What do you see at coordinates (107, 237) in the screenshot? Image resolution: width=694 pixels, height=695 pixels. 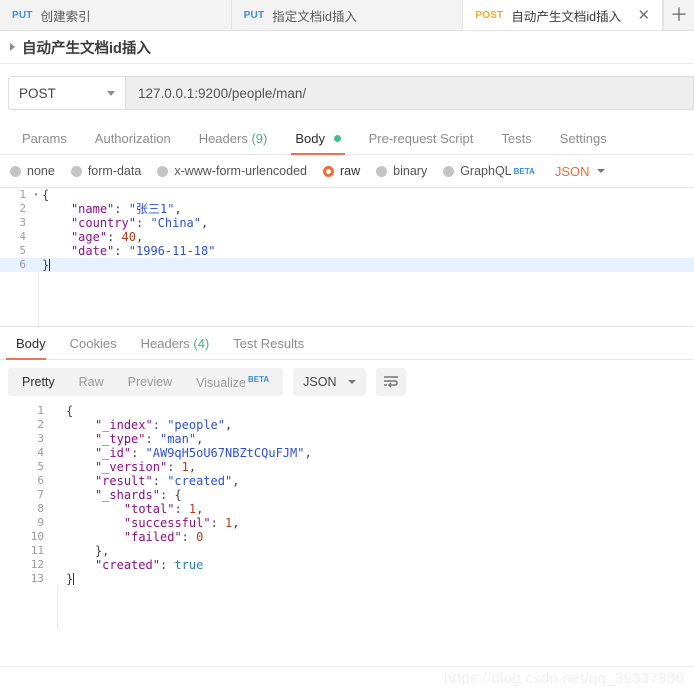 I see `code-text: "age": 40,` at bounding box center [107, 237].